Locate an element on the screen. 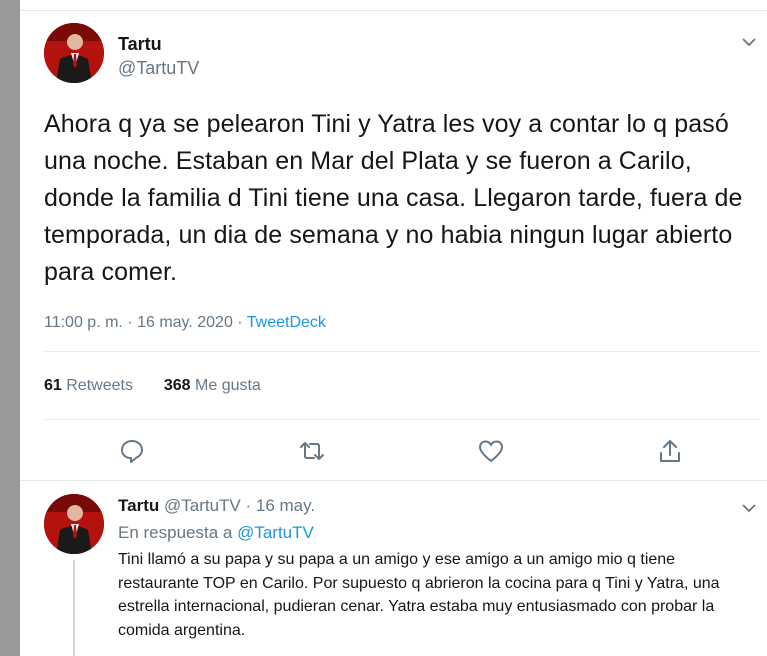 The image size is (767, 656). thread-line is located at coordinates (74, 608).